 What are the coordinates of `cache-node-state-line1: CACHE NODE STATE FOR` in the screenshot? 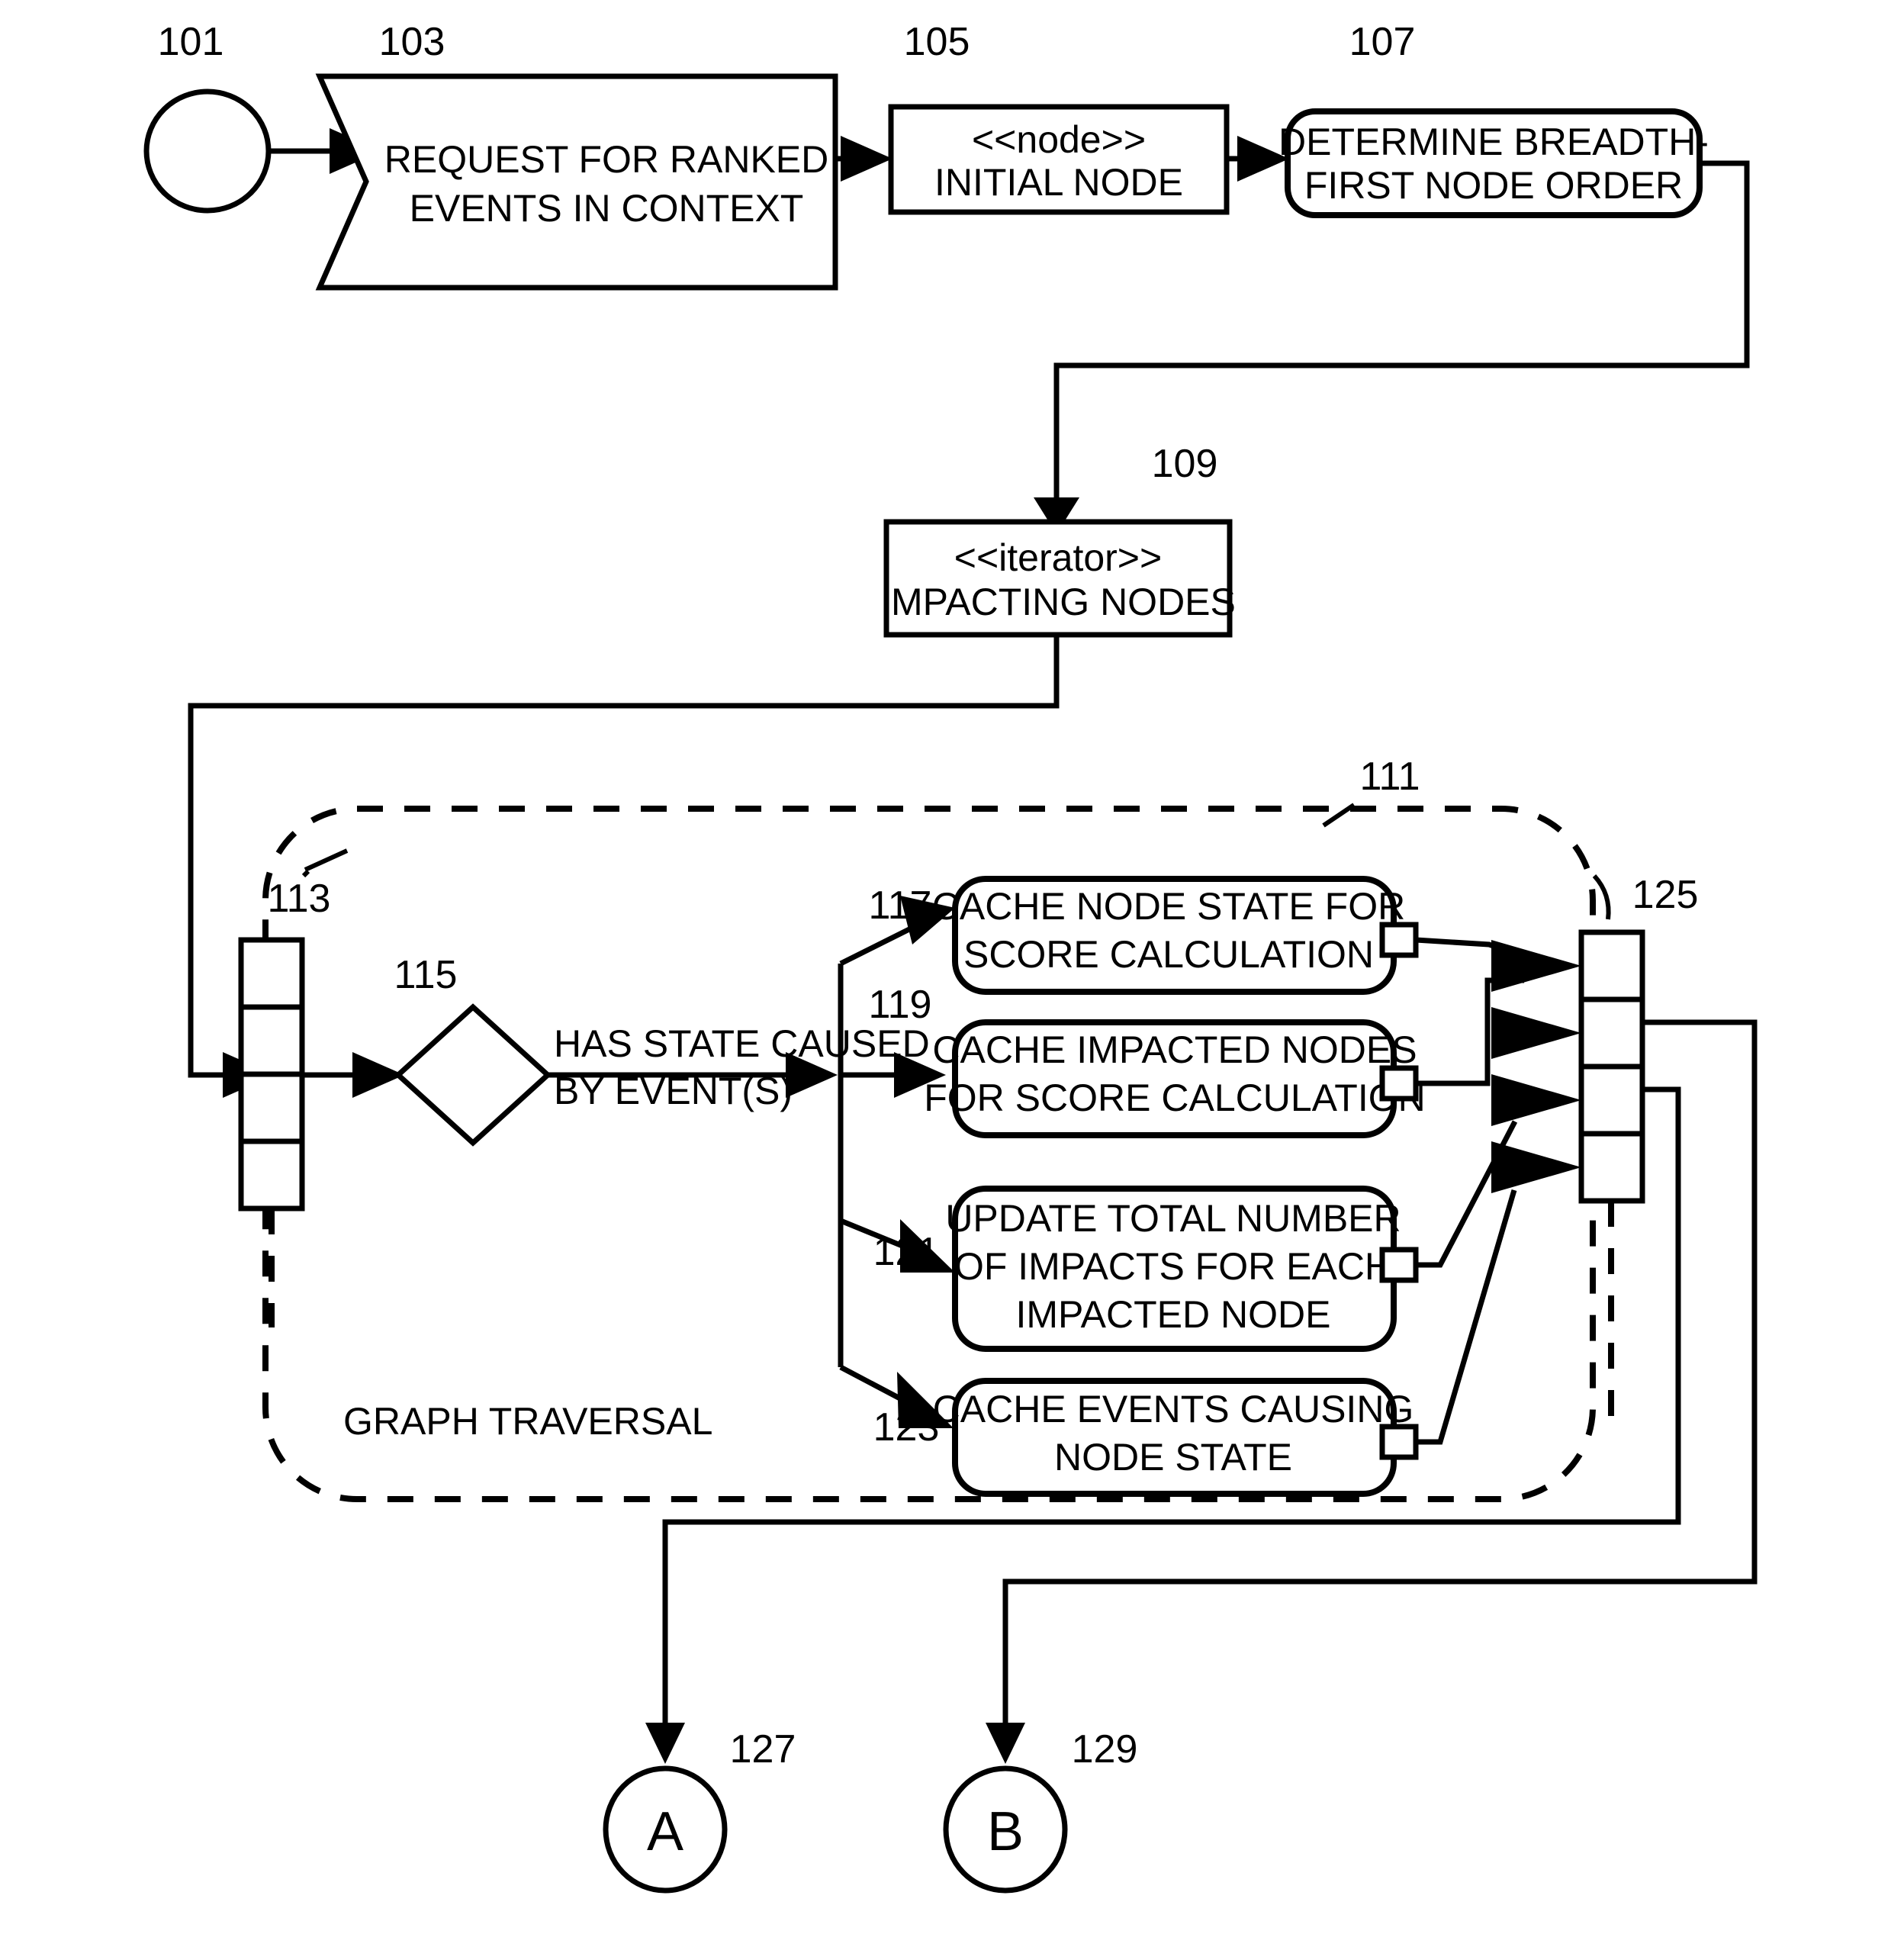 It's located at (1168, 906).